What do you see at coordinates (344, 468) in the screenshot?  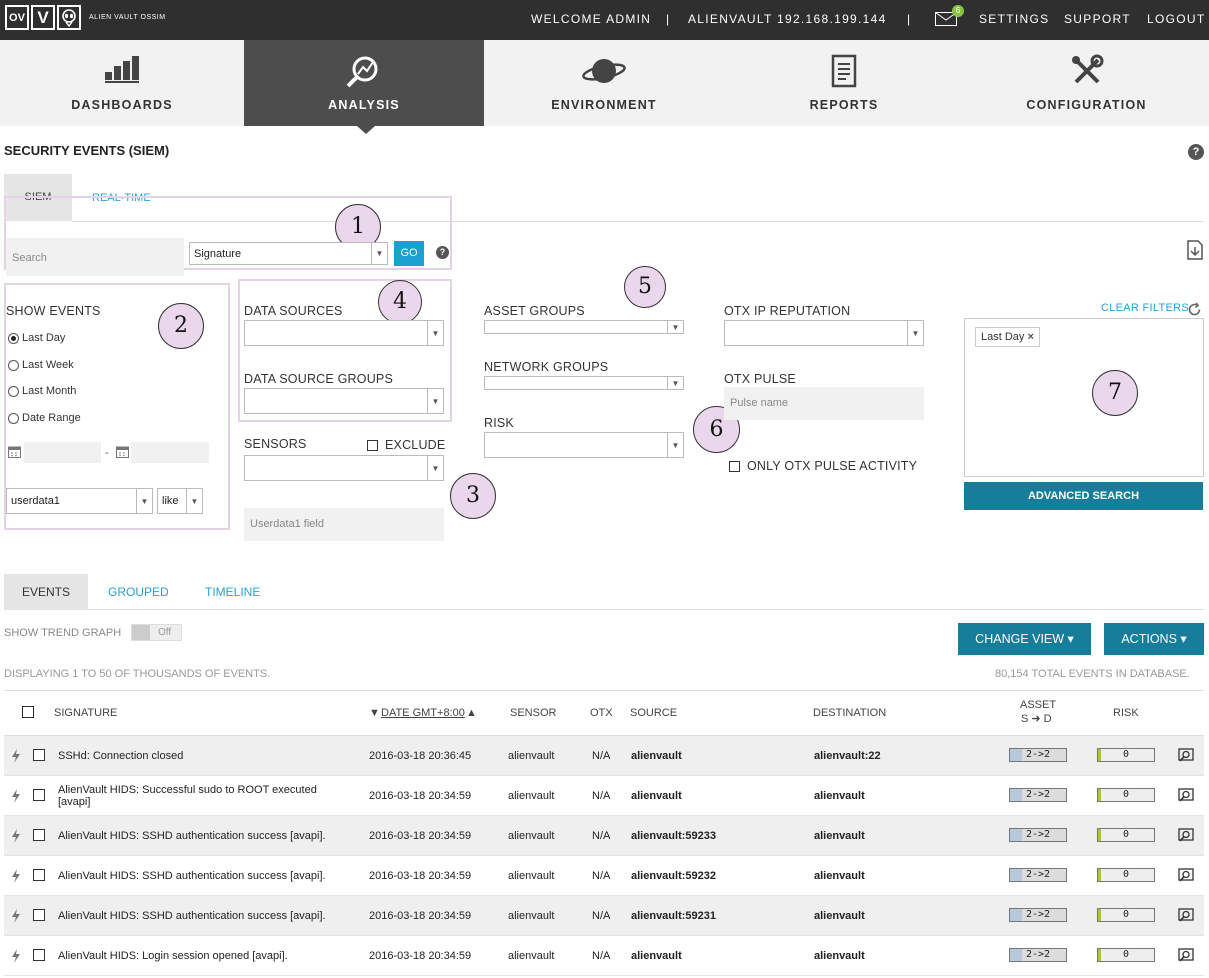 I see `sensors-select: ▼` at bounding box center [344, 468].